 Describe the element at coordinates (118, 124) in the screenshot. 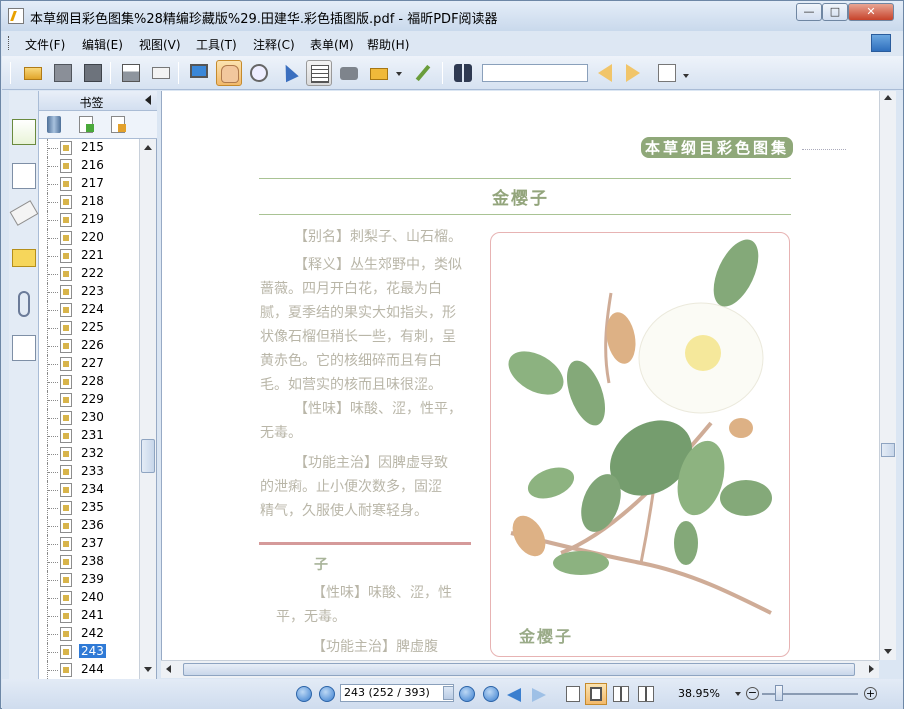

I see `add-child-bookmark-icon` at that location.